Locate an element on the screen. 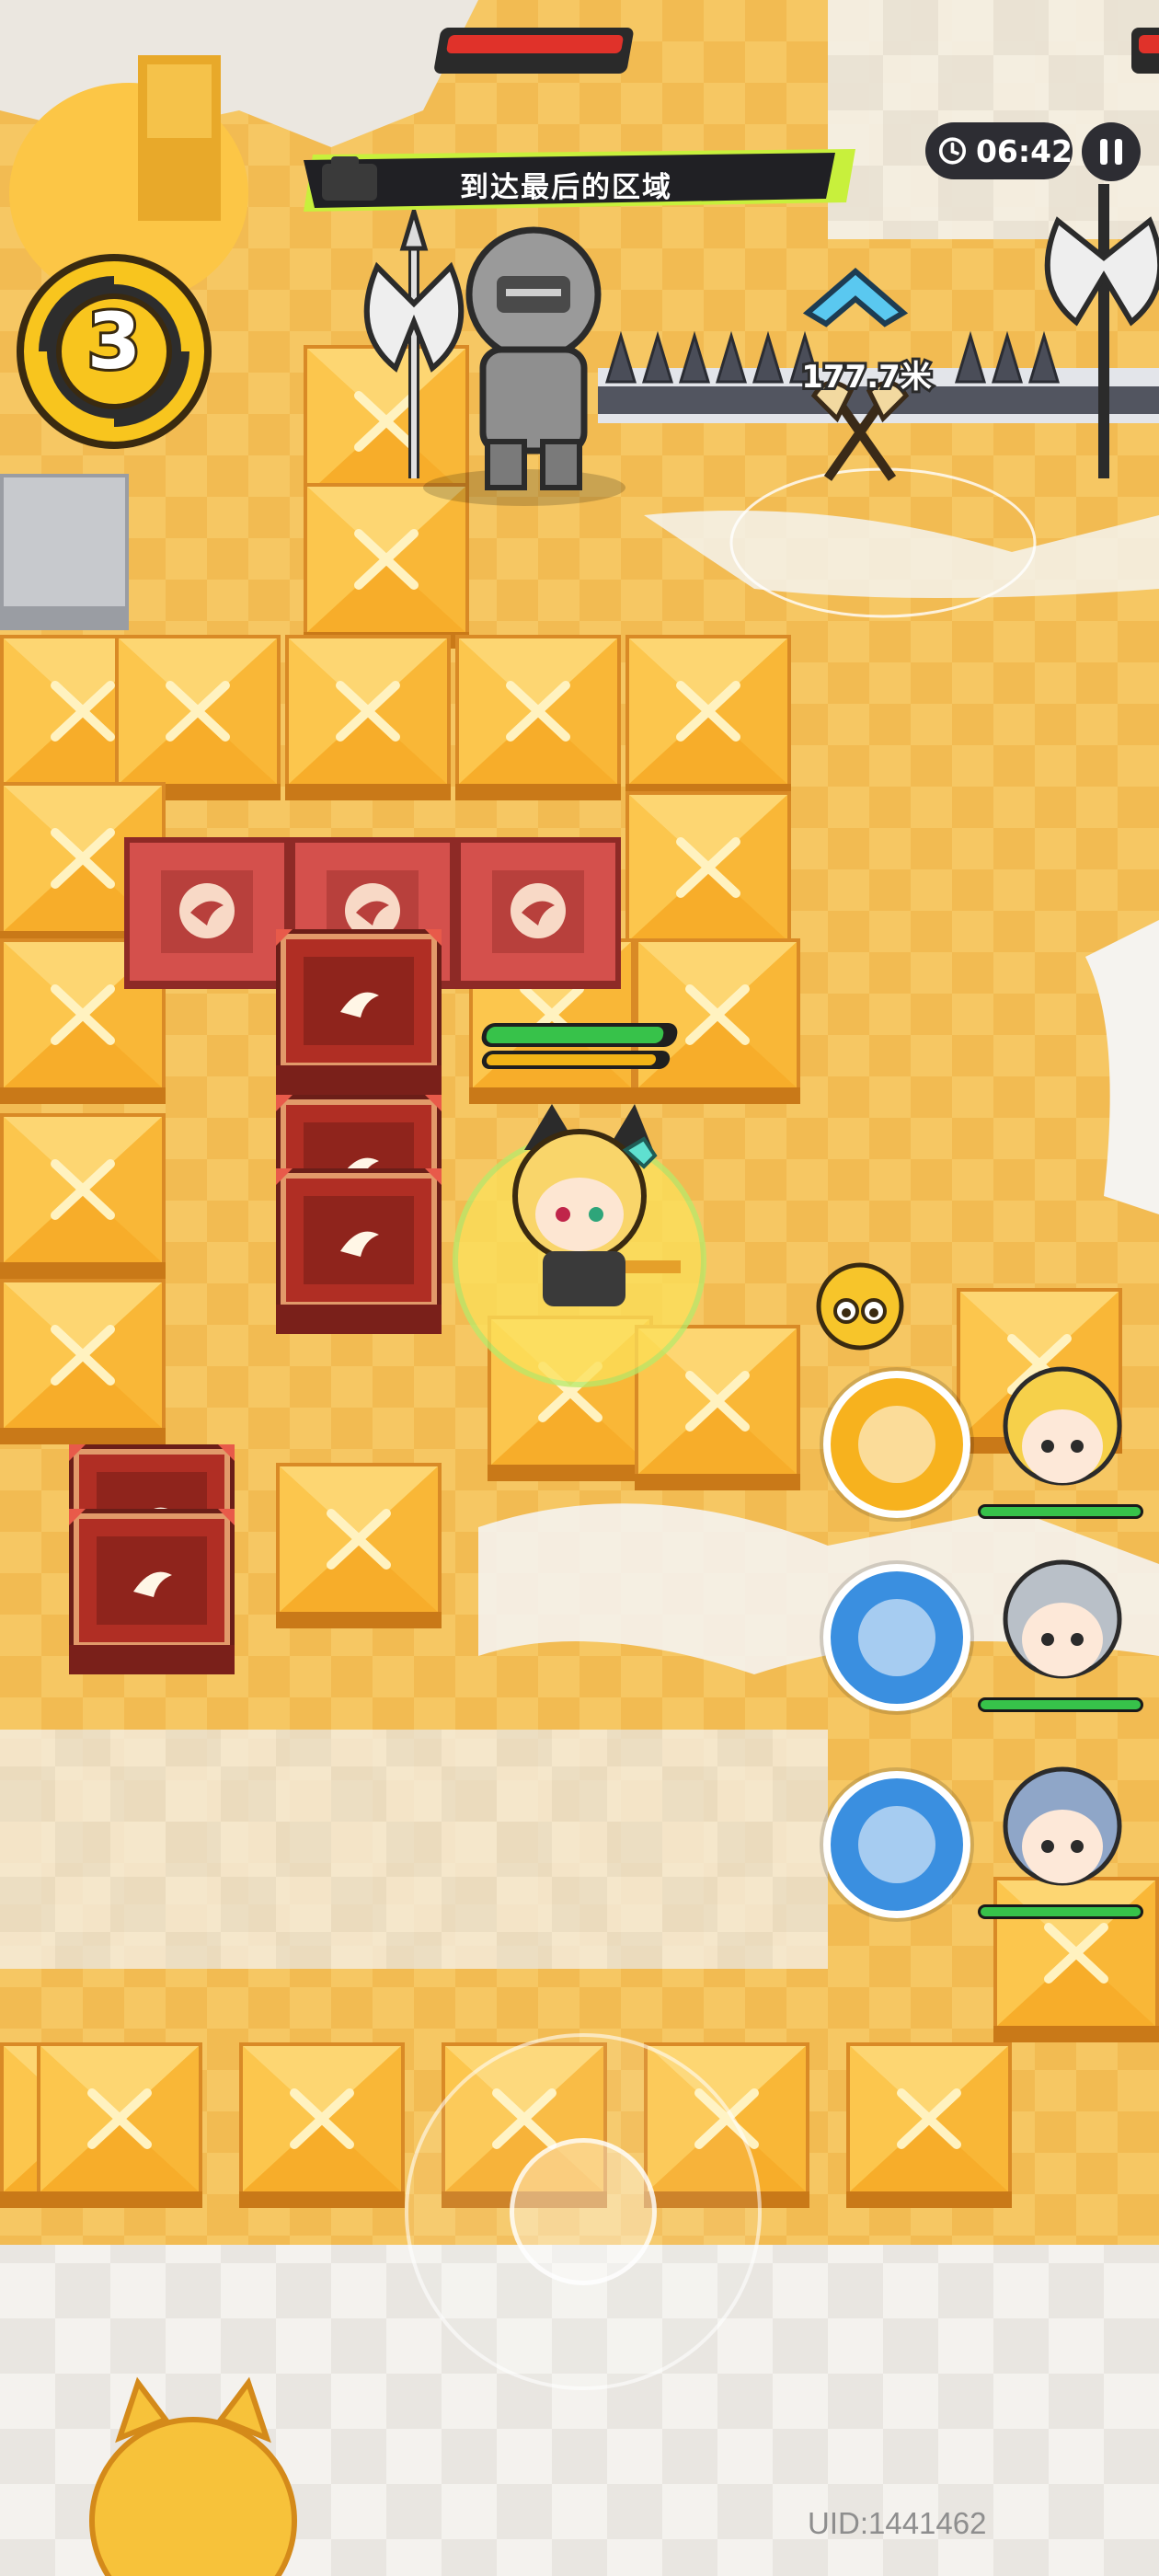  match-timer: 06:42 is located at coordinates (999, 150).